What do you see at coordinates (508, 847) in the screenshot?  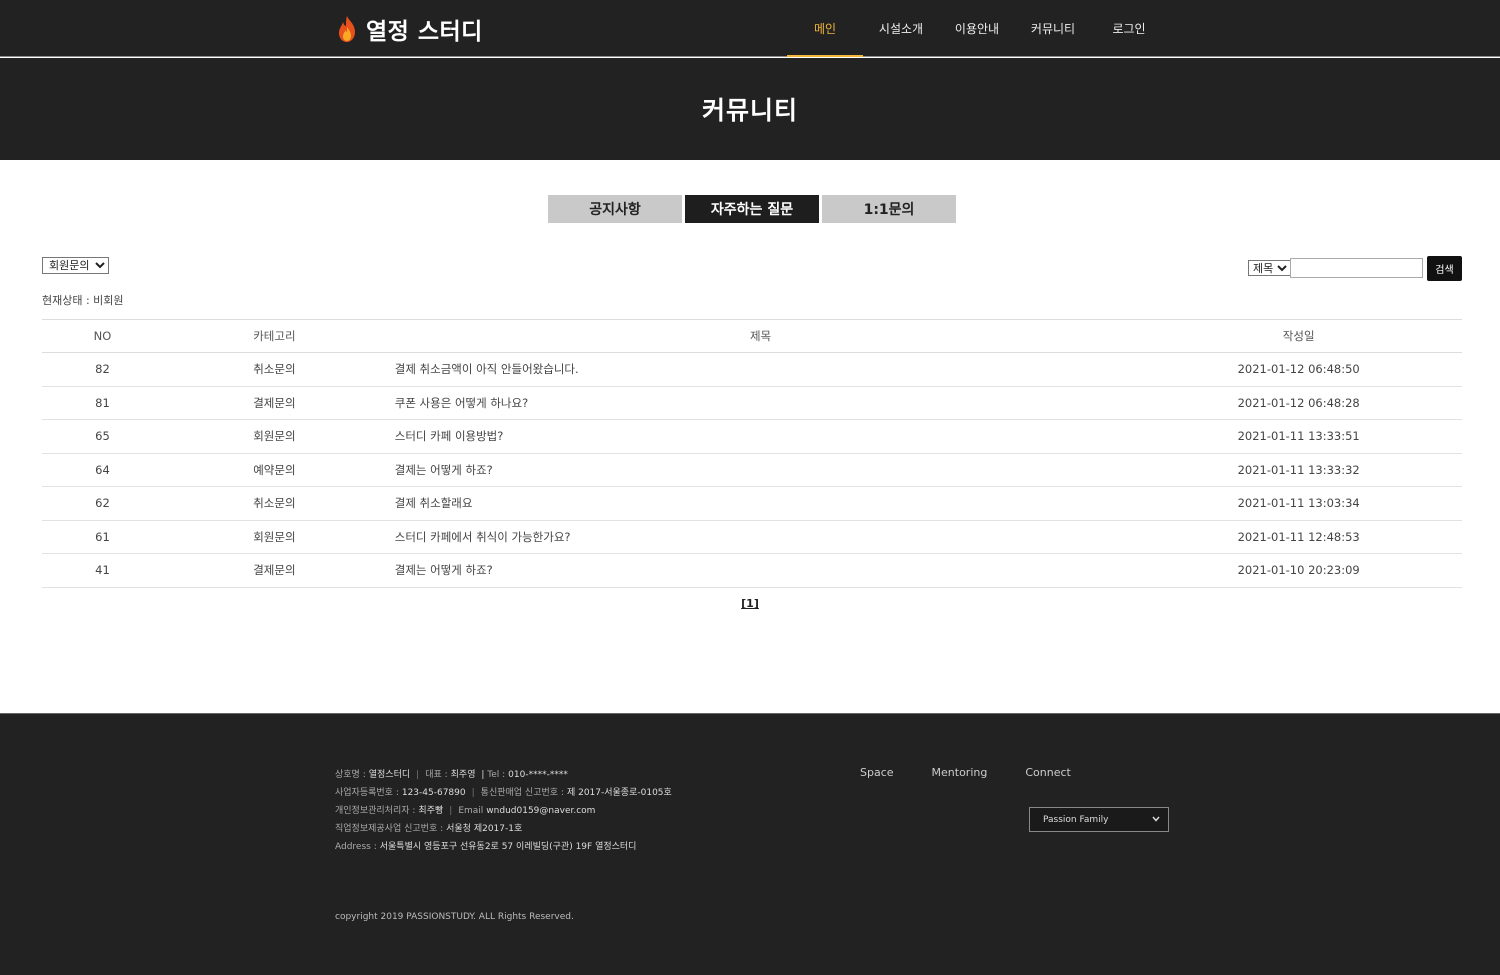 I see `info-value: 서울특별시 영등포구 선유동2로 57 이레빌딩(구관) 19F 열정스터디` at bounding box center [508, 847].